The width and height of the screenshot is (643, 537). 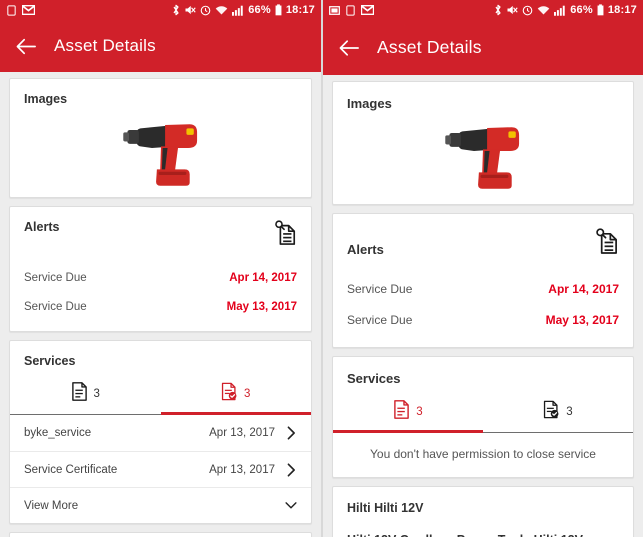 What do you see at coordinates (334, 10) in the screenshot?
I see `screenshot-icon` at bounding box center [334, 10].